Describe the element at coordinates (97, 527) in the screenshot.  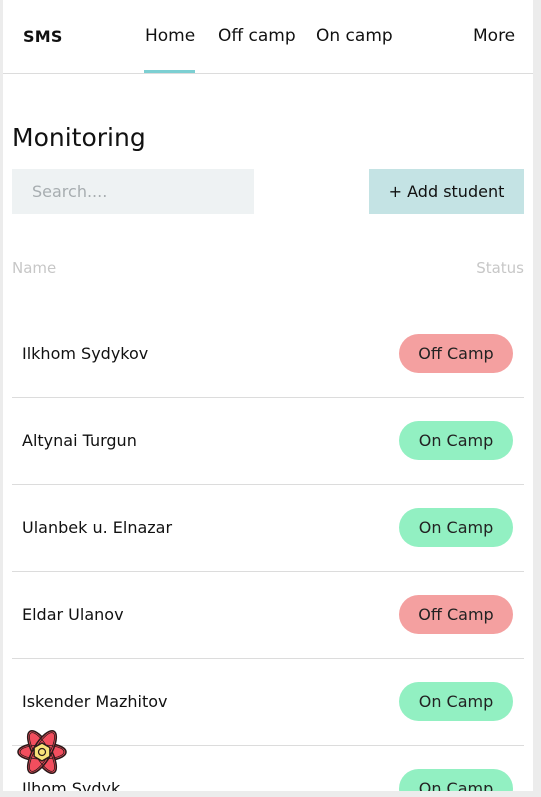
I see `student-name: Ulanbek u. Elnazar` at that location.